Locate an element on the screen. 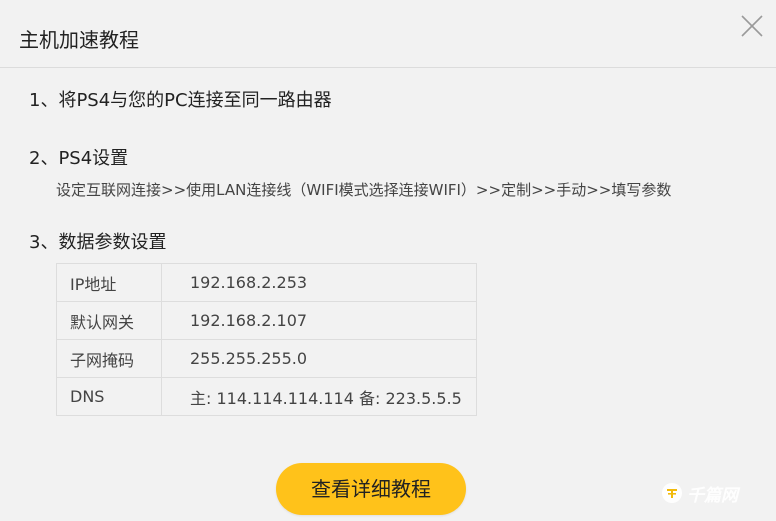 The width and height of the screenshot is (776, 521). param-value: 192.168.2.107 is located at coordinates (319, 320).